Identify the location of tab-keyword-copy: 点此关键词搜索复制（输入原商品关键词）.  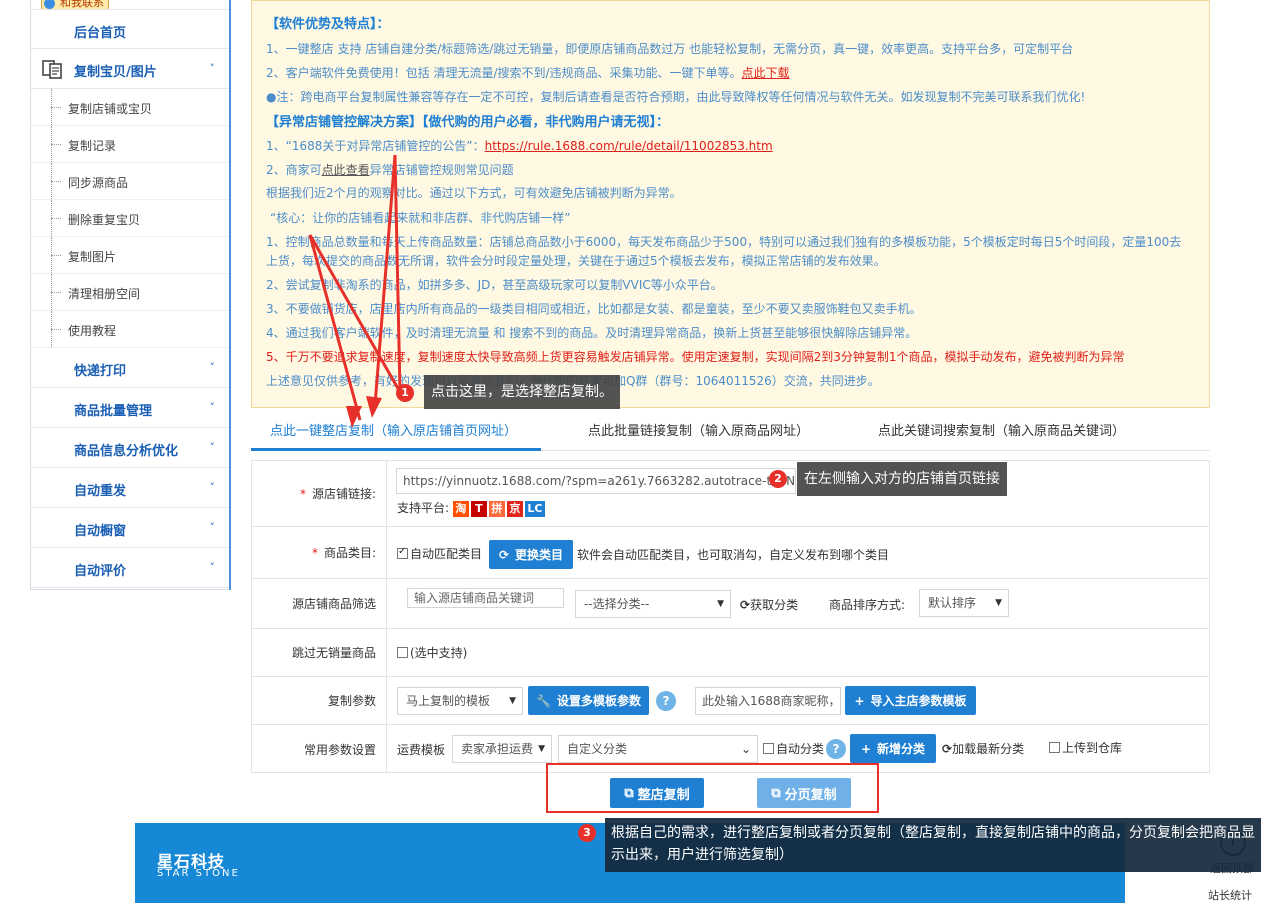
(1001, 429).